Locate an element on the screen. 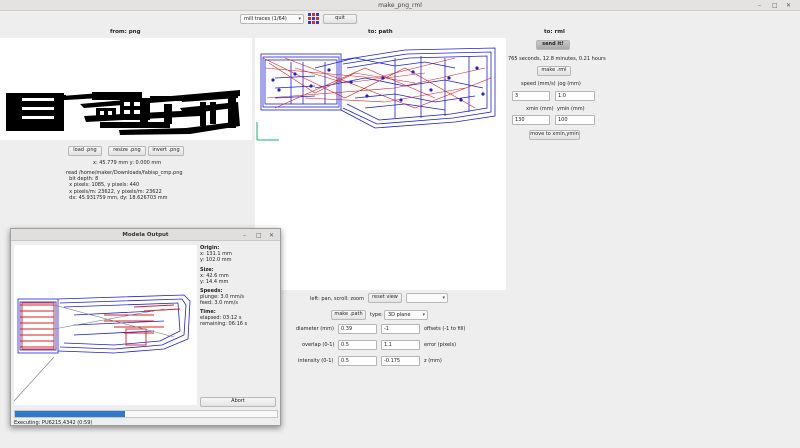  remaining-time: remaining: 06:16 s is located at coordinates (224, 324).